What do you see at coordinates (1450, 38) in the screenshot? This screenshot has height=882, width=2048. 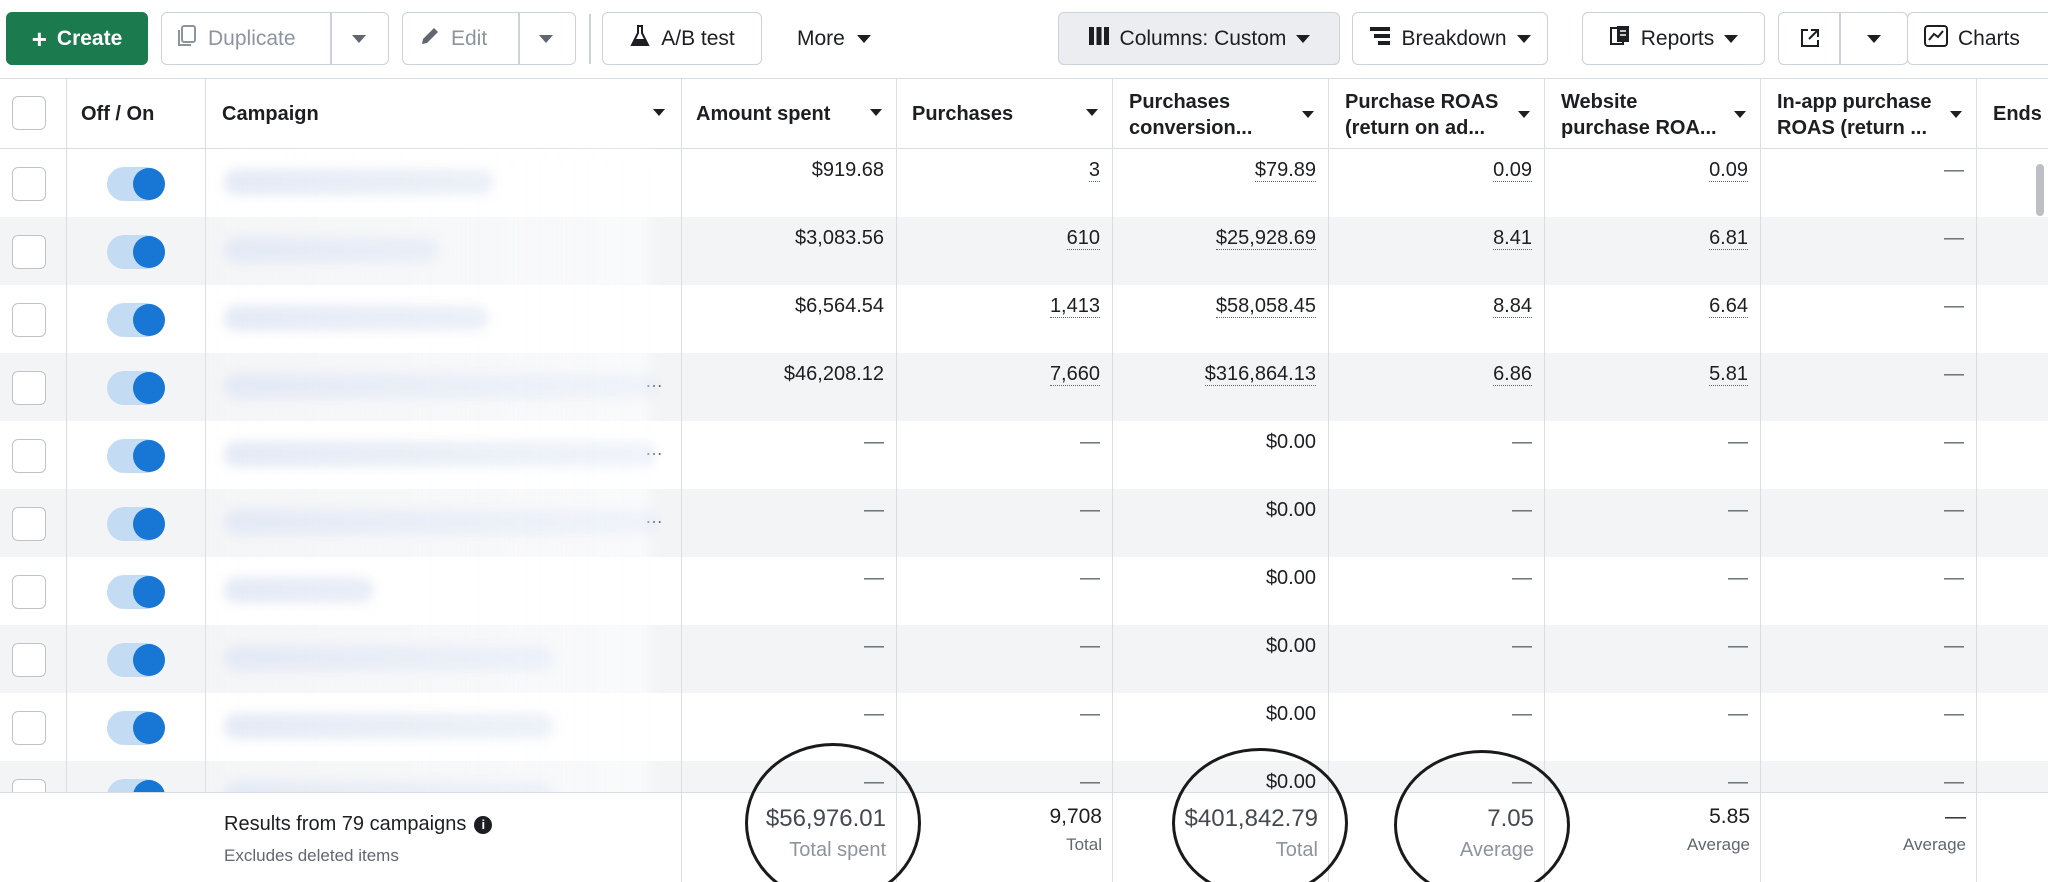 I see `breakdown-button: Breakdown` at bounding box center [1450, 38].